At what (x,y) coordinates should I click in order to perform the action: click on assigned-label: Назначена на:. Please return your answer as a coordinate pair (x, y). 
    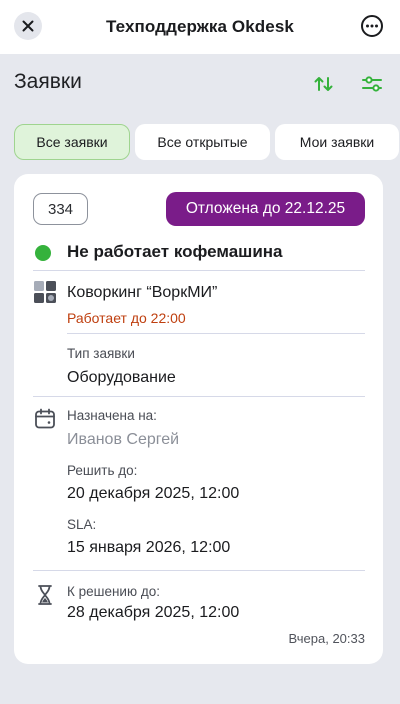
    Looking at the image, I should click on (112, 415).